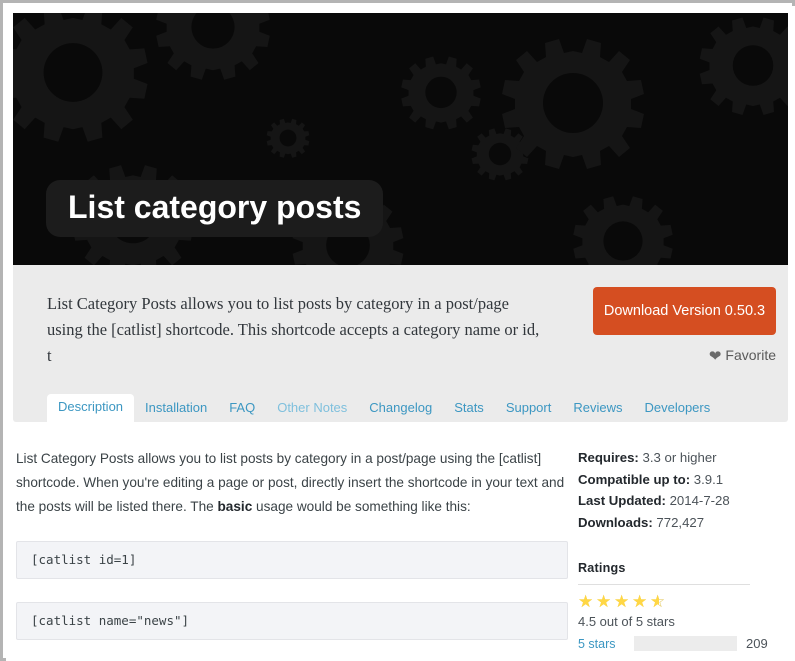  I want to click on plugin-title: List category posts, so click(215, 207).